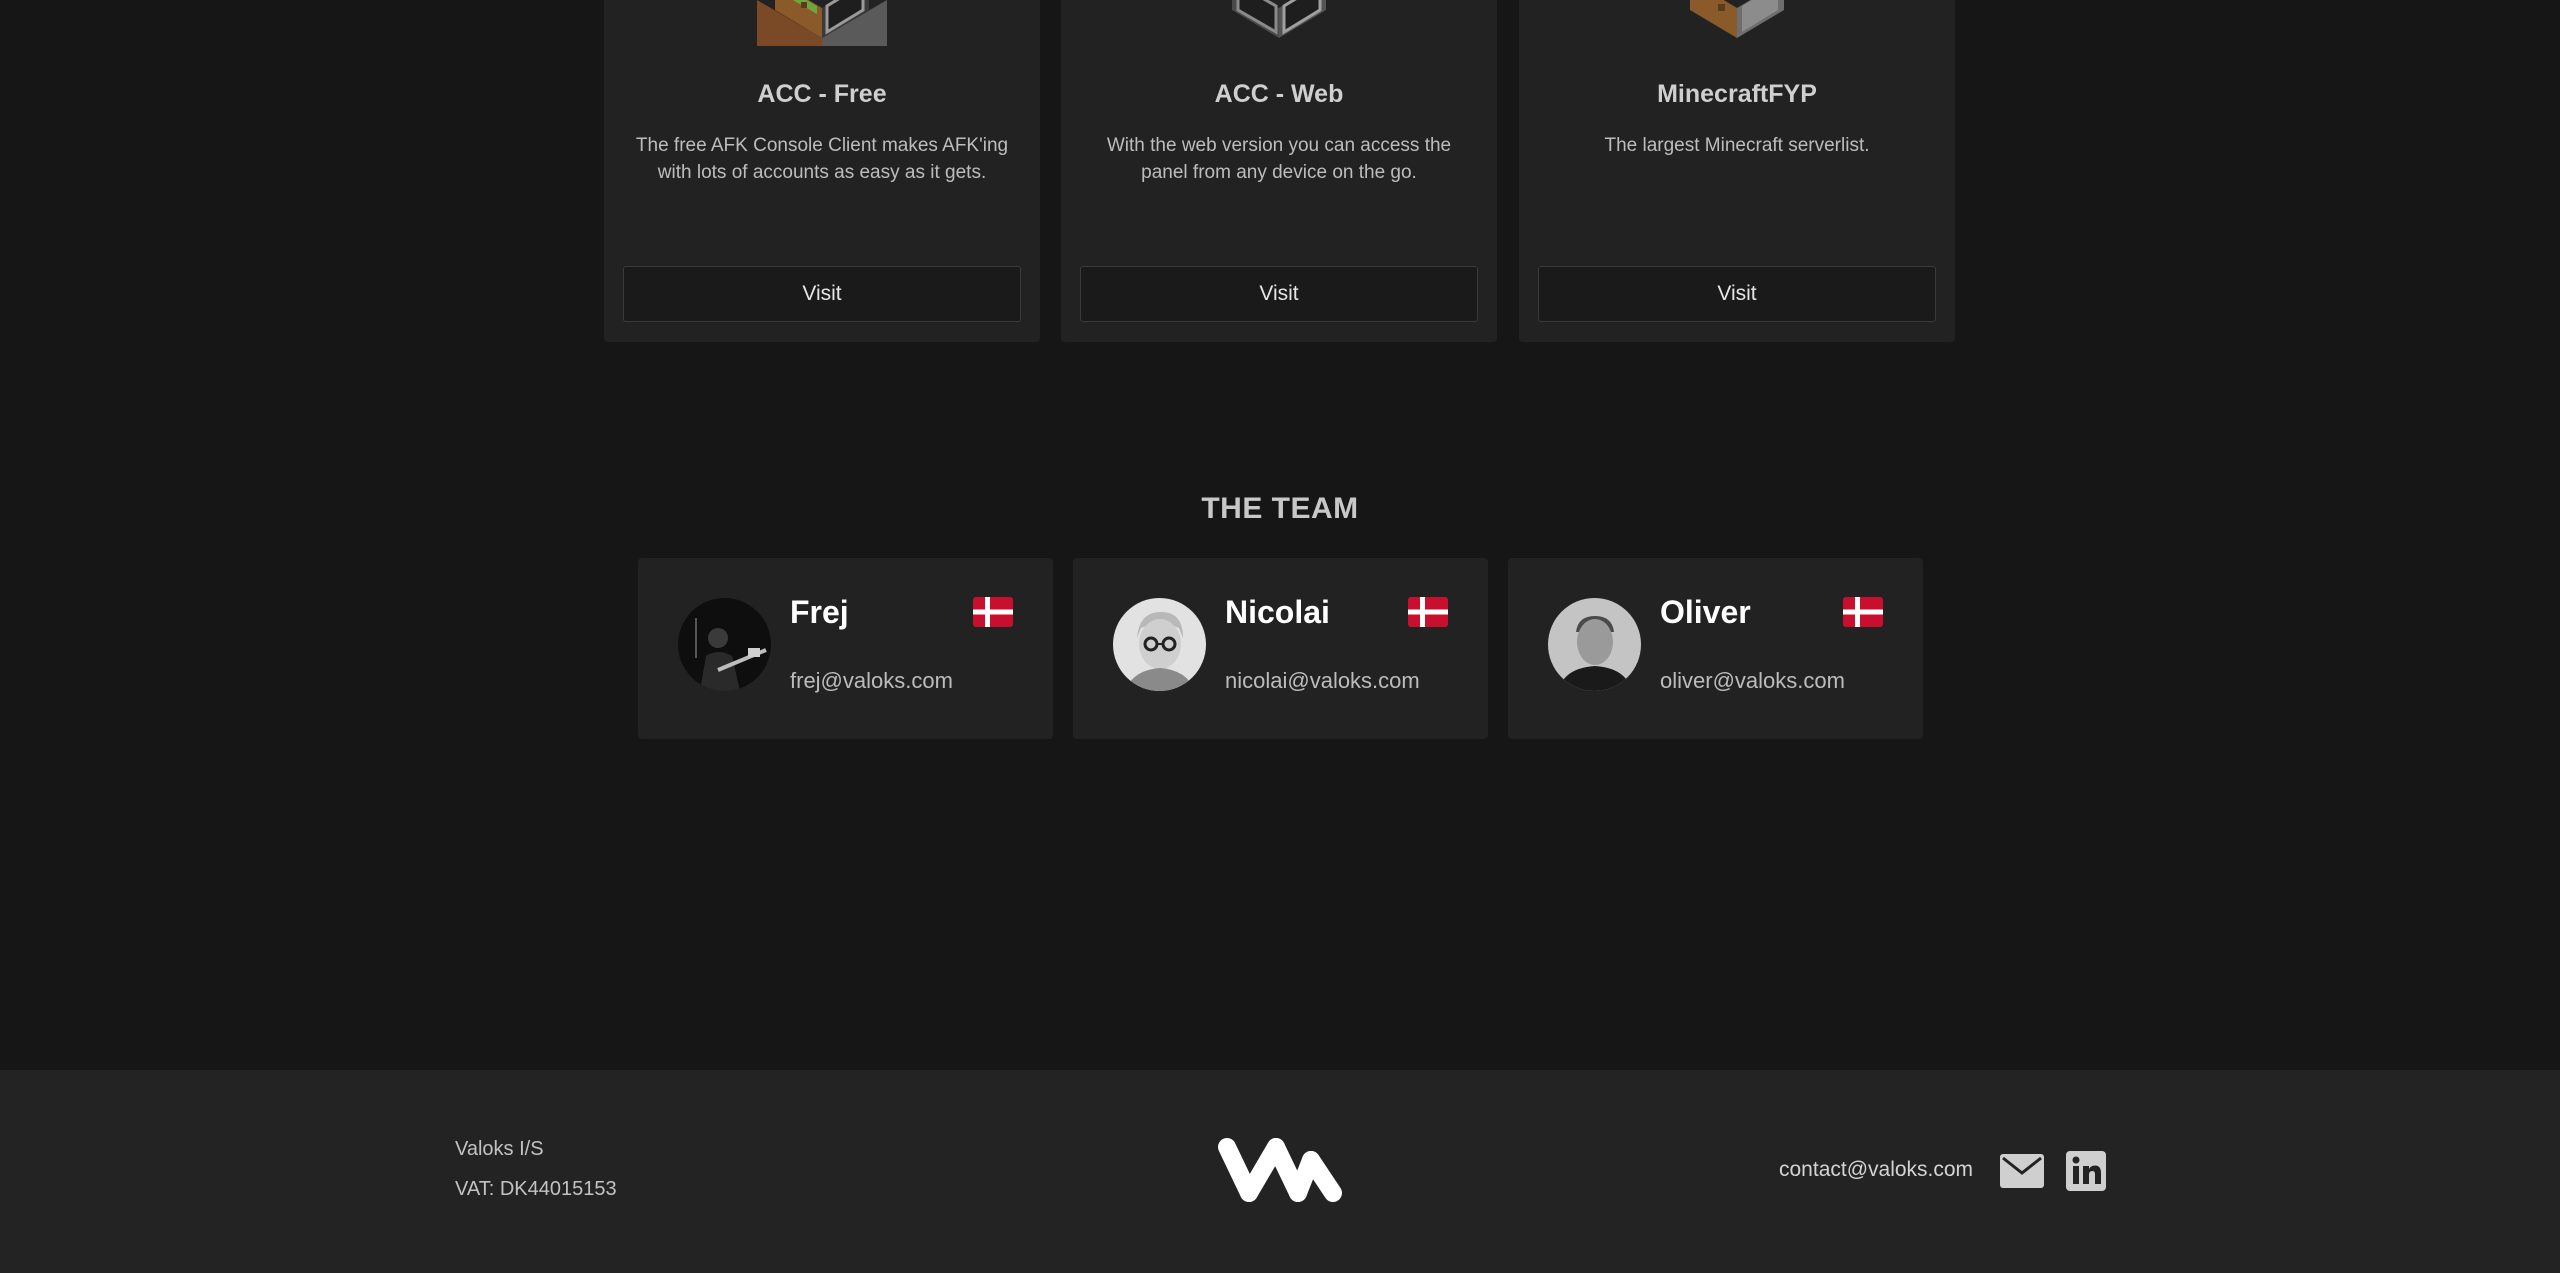 This screenshot has height=1273, width=2560. What do you see at coordinates (1876, 1170) in the screenshot?
I see `contact-email-link: contact@valoks.com` at bounding box center [1876, 1170].